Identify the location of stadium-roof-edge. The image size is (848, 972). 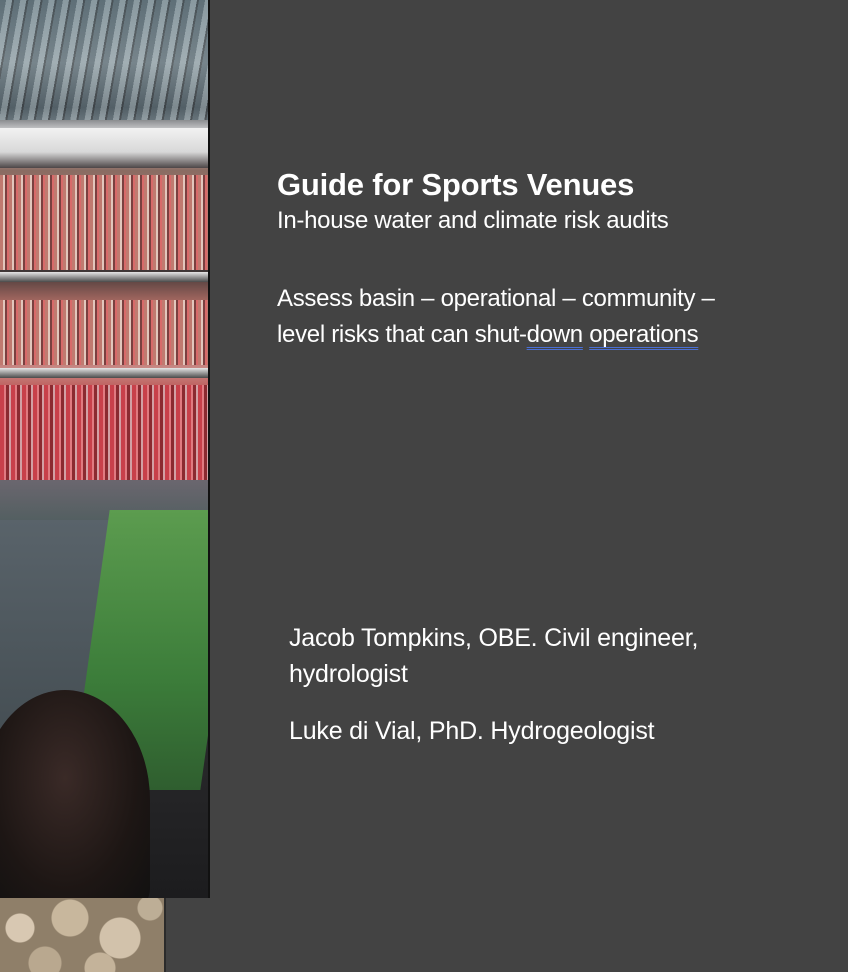
(104, 148).